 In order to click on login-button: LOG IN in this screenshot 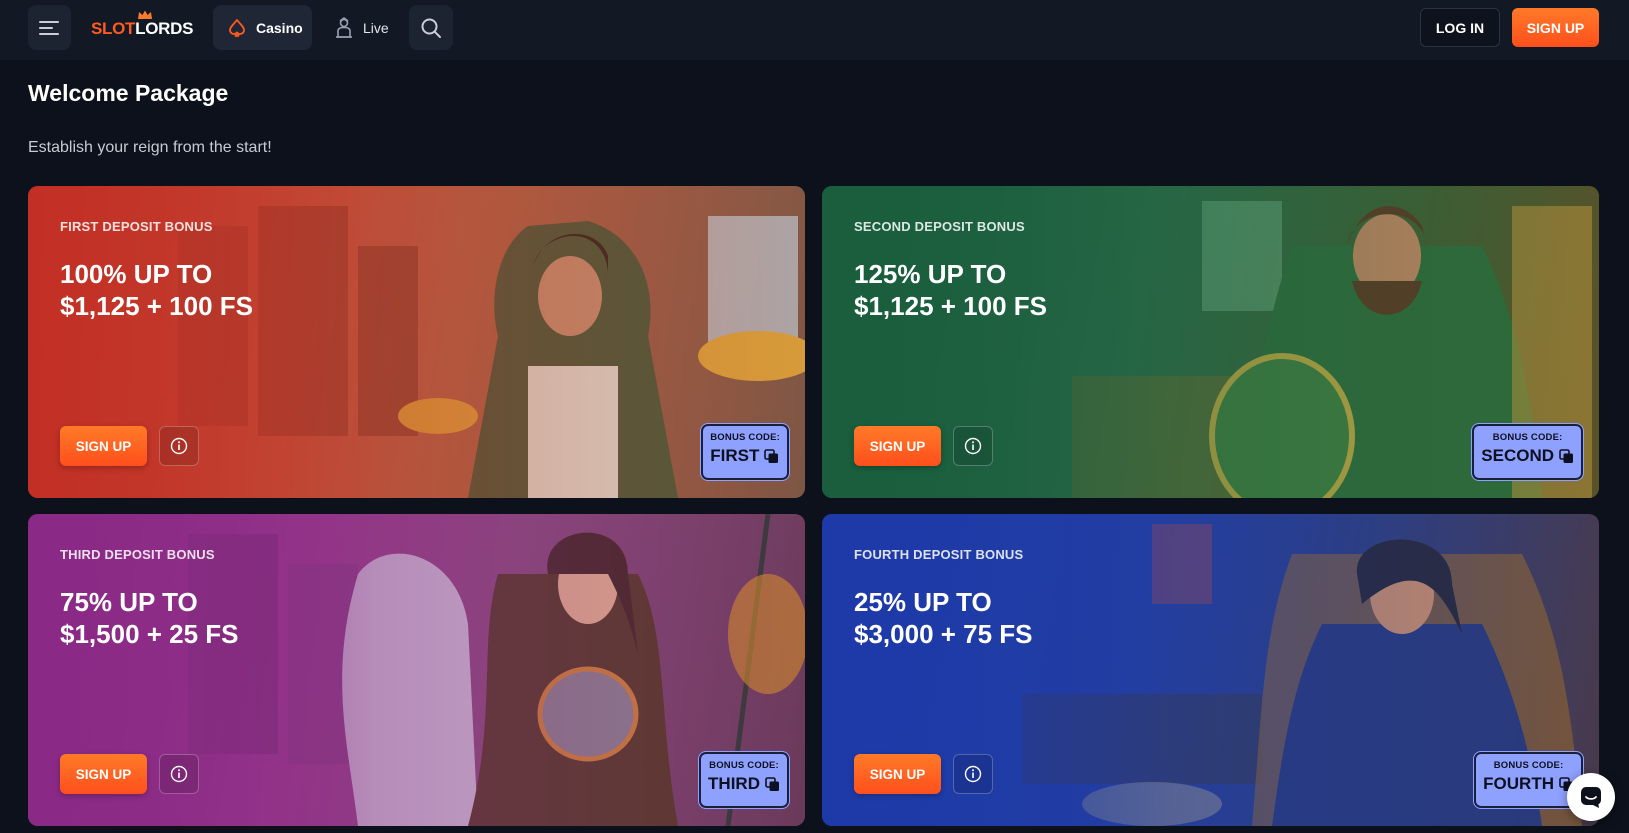, I will do `click(1460, 27)`.